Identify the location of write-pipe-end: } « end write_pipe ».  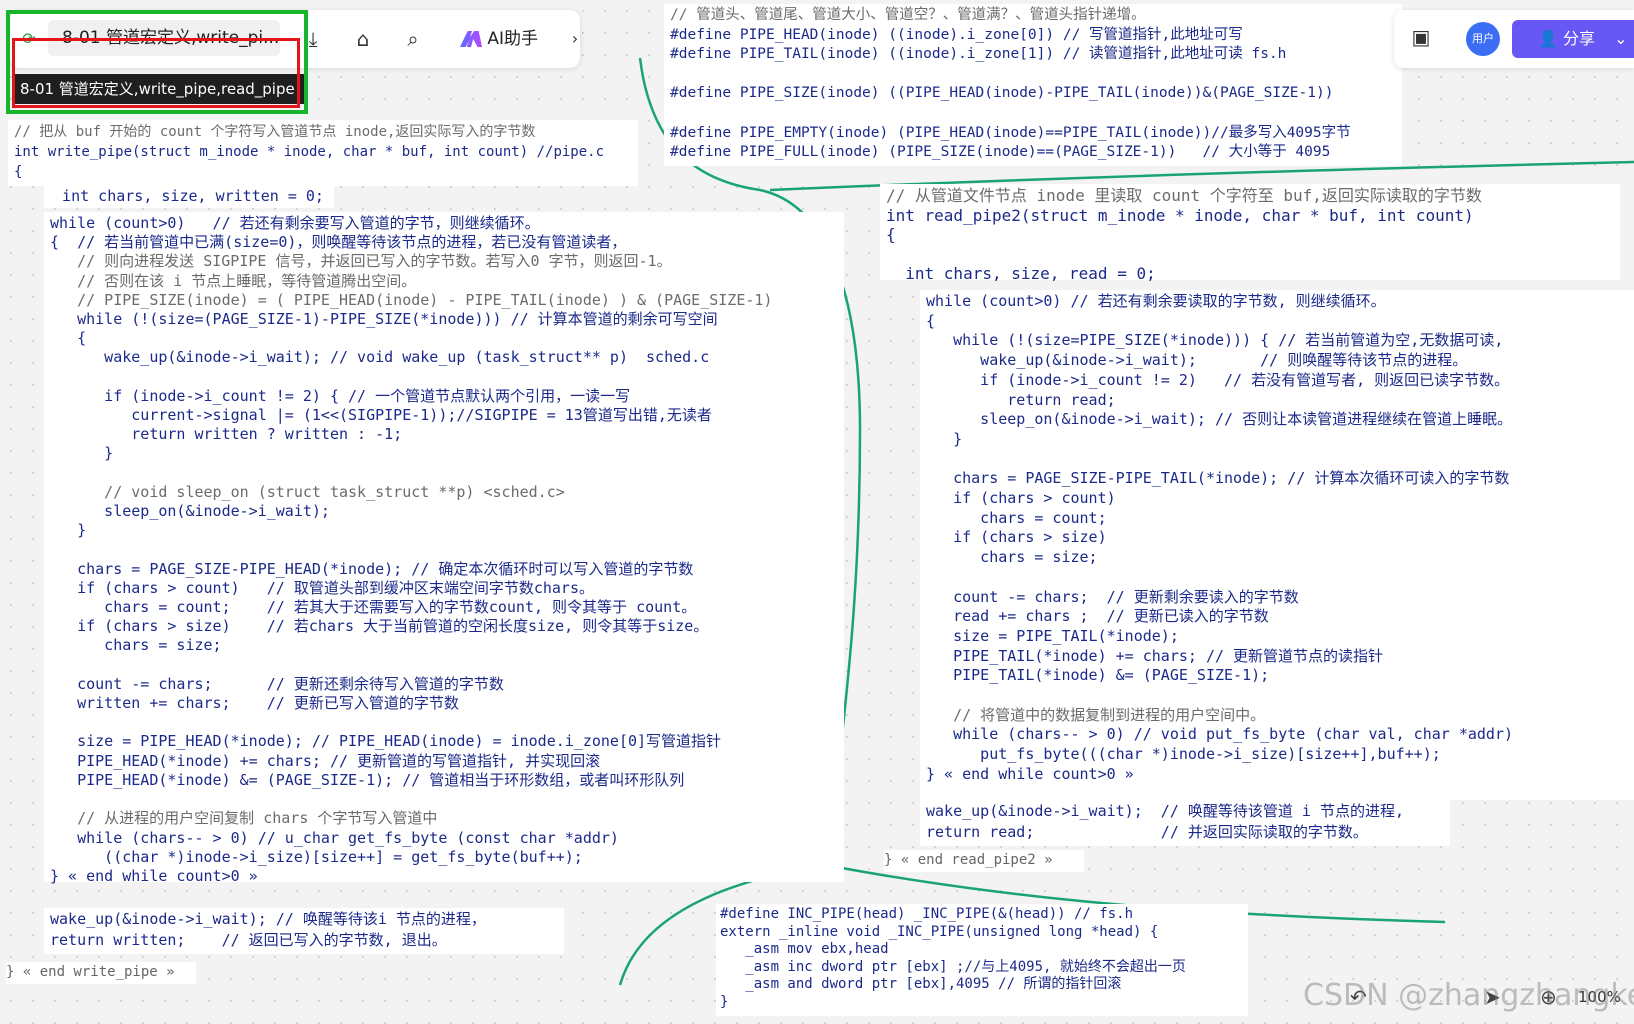
(90, 972).